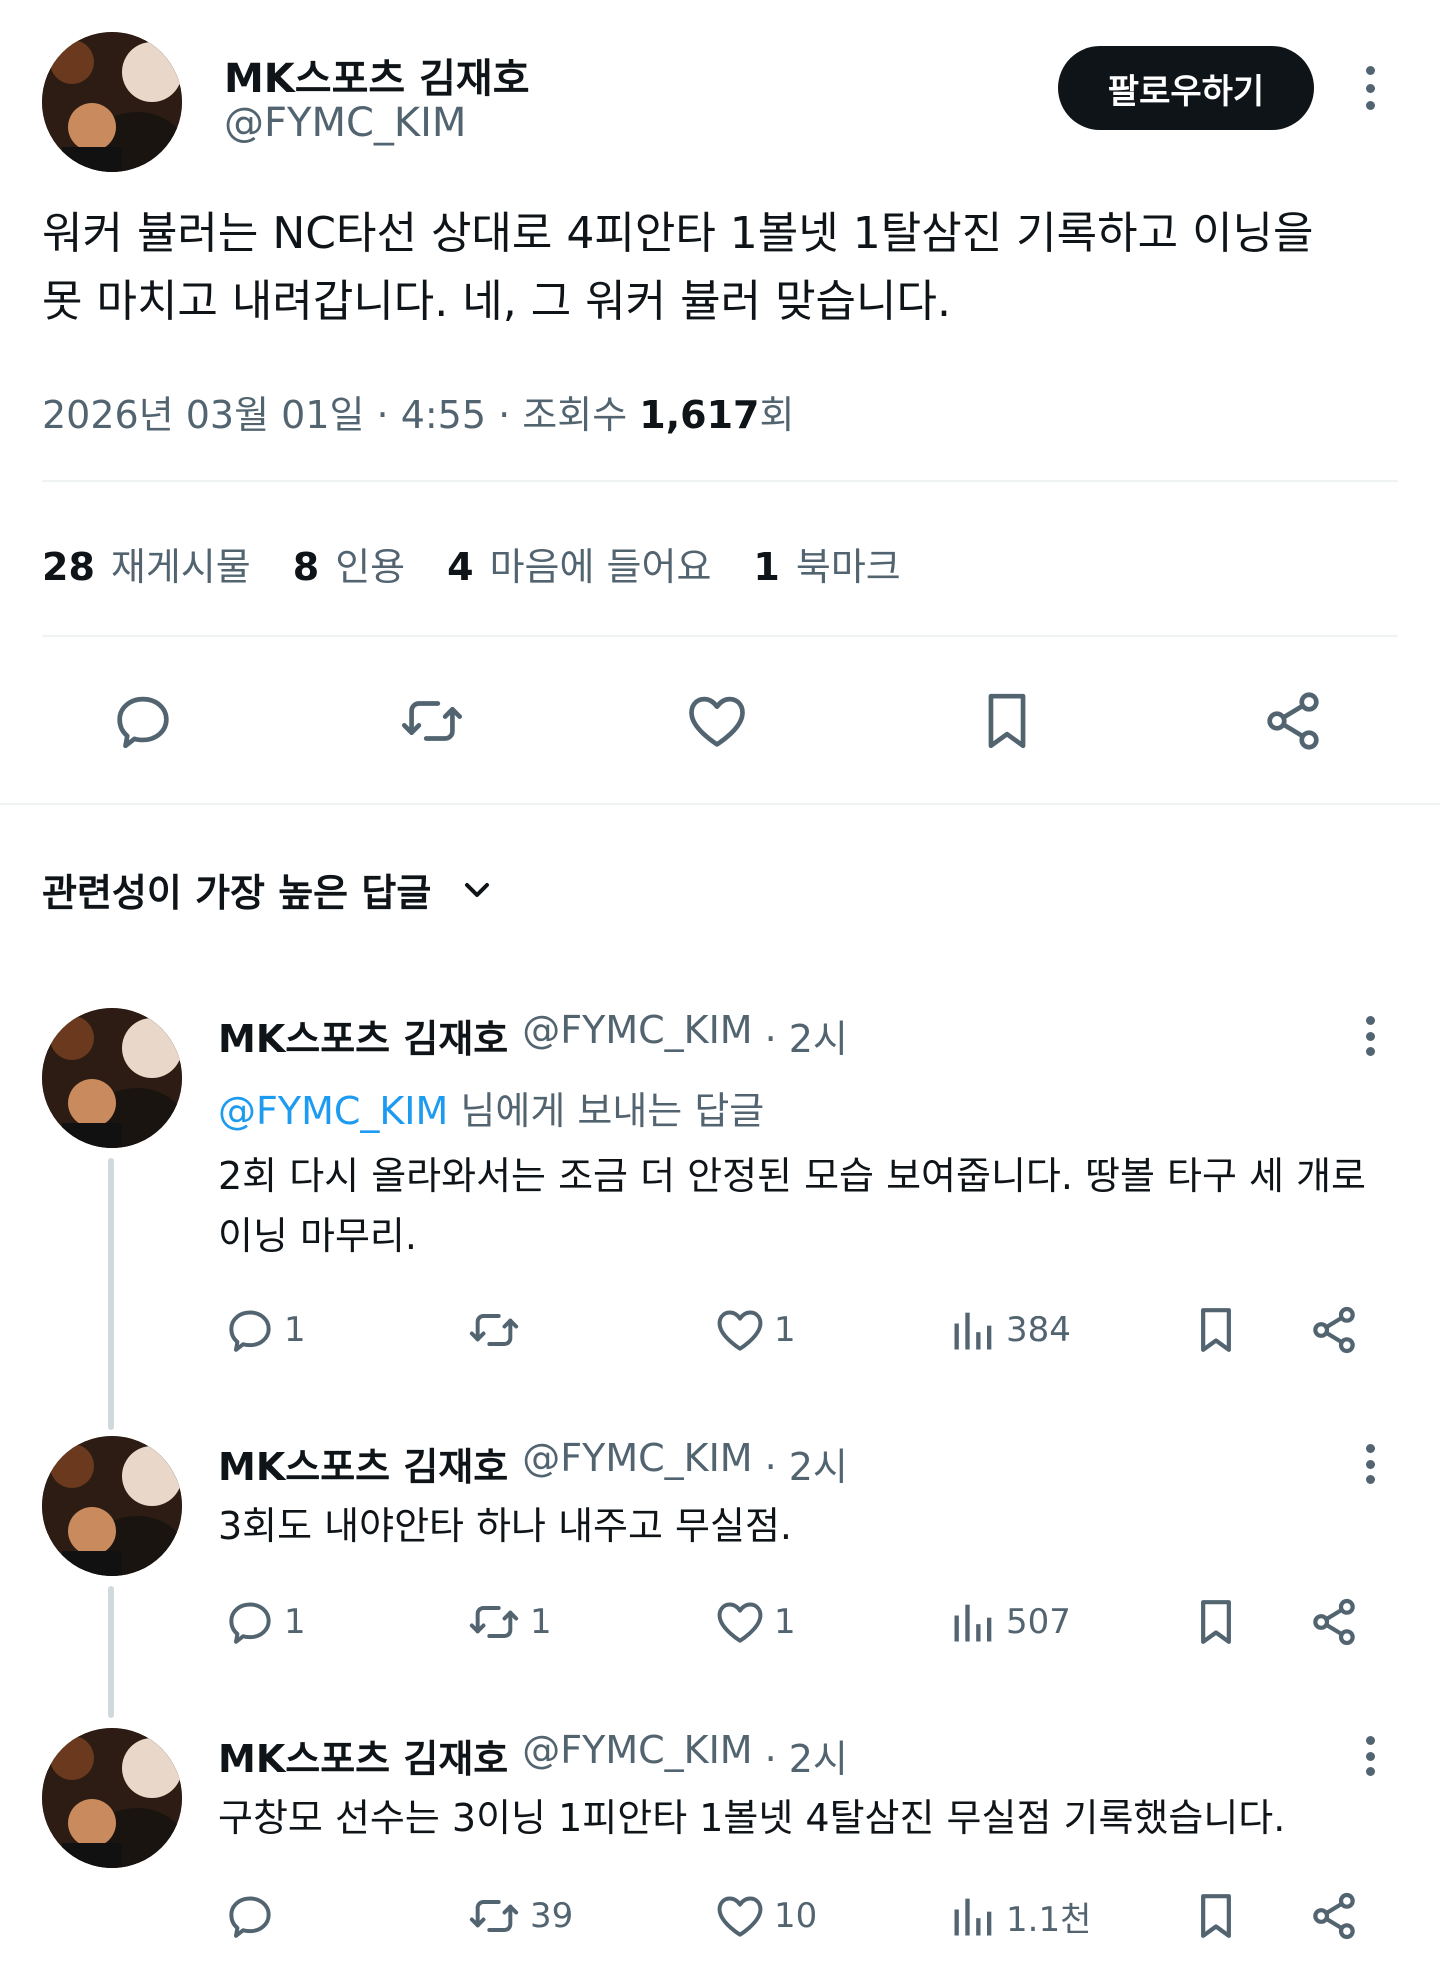 The width and height of the screenshot is (1440, 1974). Describe the element at coordinates (752, 1818) in the screenshot. I see `reply-text-line-1: 구창모 선수는 3이닝 1피안타 1볼넷 4탈삼진 무실점 기록했습니다.` at that location.